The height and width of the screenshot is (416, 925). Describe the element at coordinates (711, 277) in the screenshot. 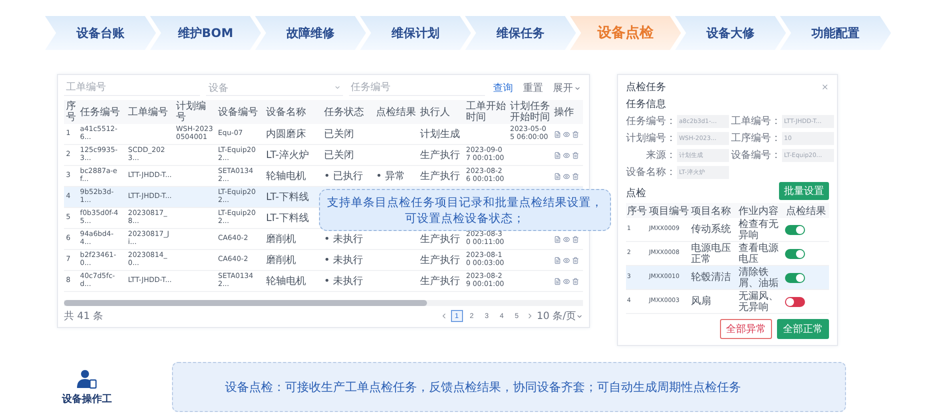

I see `table-cell-text: 轮毂清洁` at that location.